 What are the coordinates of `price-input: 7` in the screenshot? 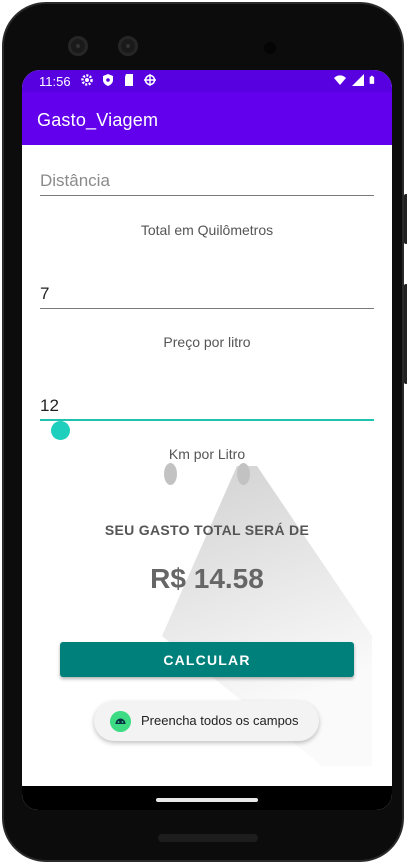 It's located at (207, 293).